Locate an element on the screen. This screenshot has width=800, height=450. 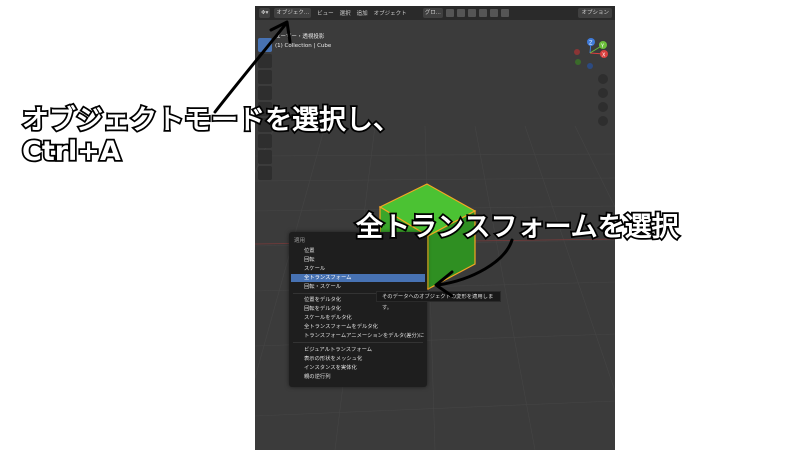
camera-icon is located at coordinates (603, 107).